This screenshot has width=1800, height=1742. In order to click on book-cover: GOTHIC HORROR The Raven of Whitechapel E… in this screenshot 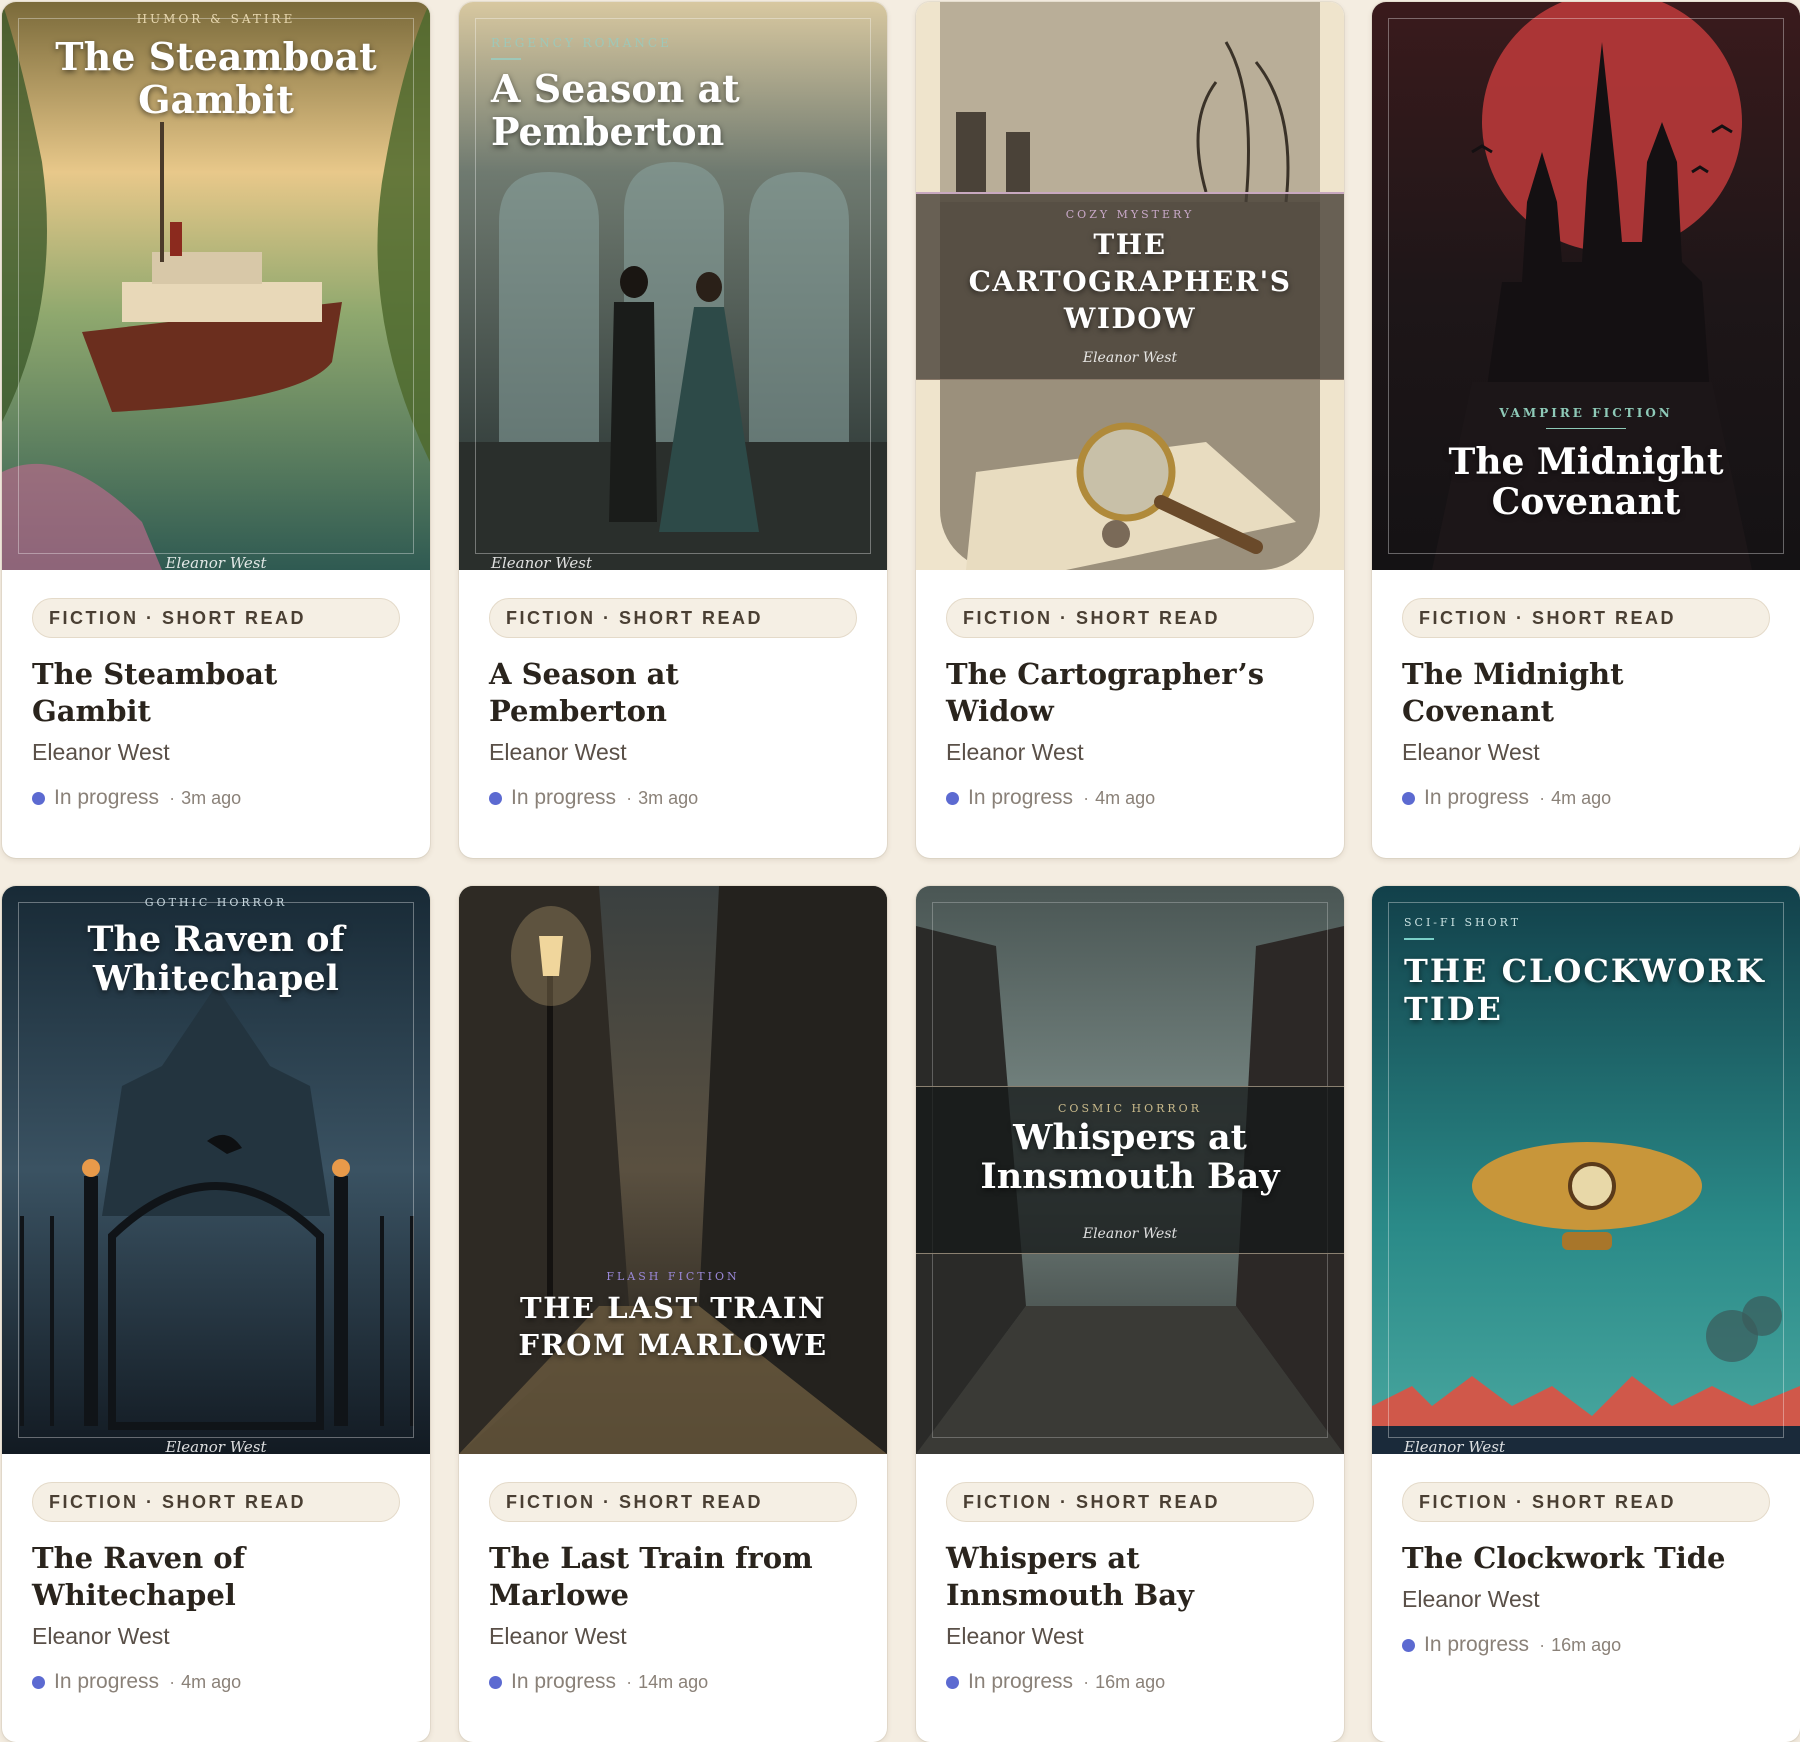, I will do `click(216, 1170)`.